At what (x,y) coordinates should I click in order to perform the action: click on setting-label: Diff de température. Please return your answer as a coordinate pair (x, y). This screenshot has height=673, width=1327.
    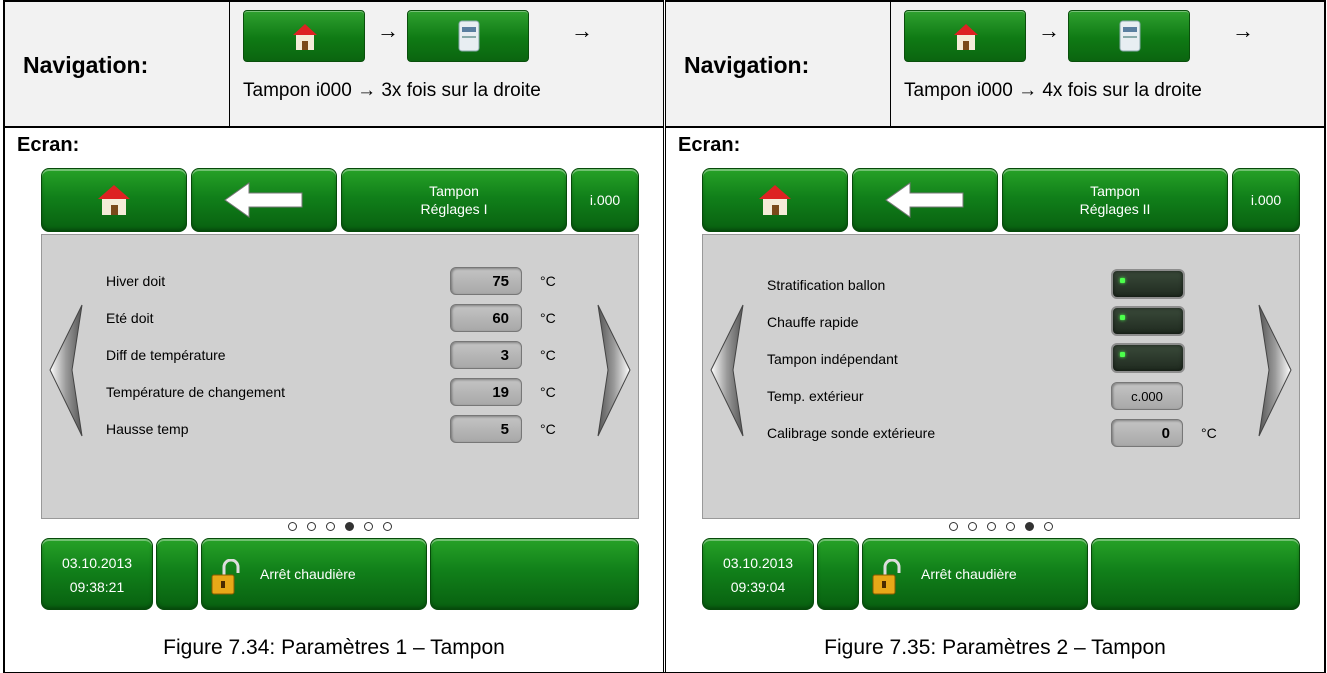
    Looking at the image, I should click on (166, 355).